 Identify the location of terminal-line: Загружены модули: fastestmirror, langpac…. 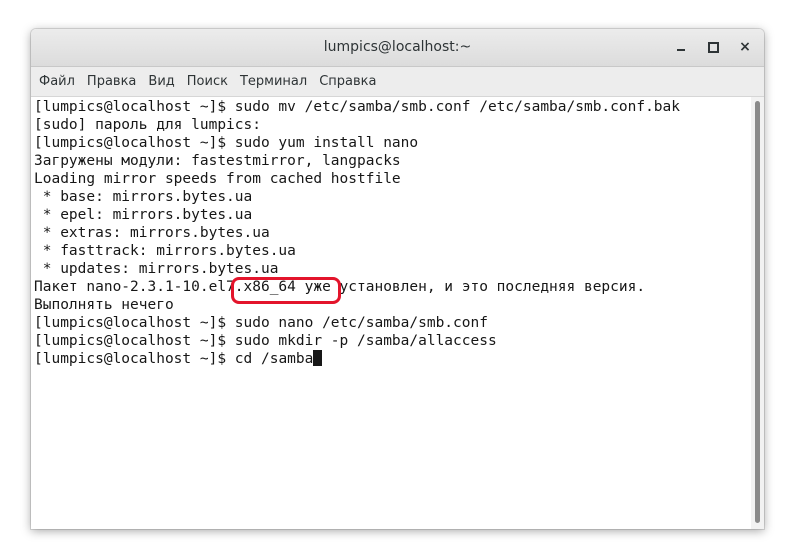
(217, 161).